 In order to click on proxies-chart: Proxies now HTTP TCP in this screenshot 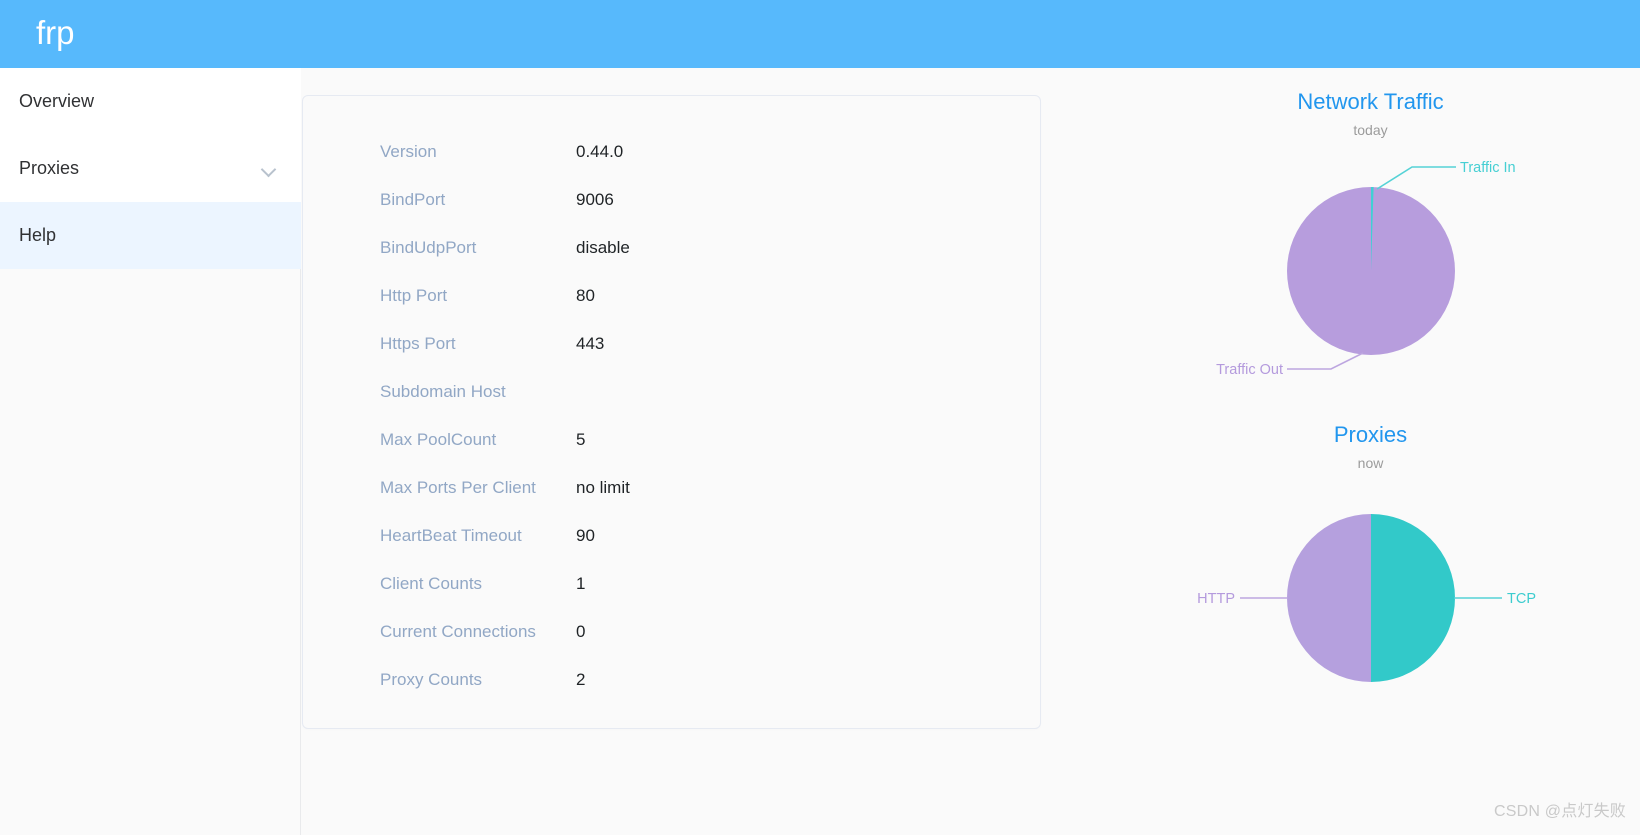, I will do `click(1370, 582)`.